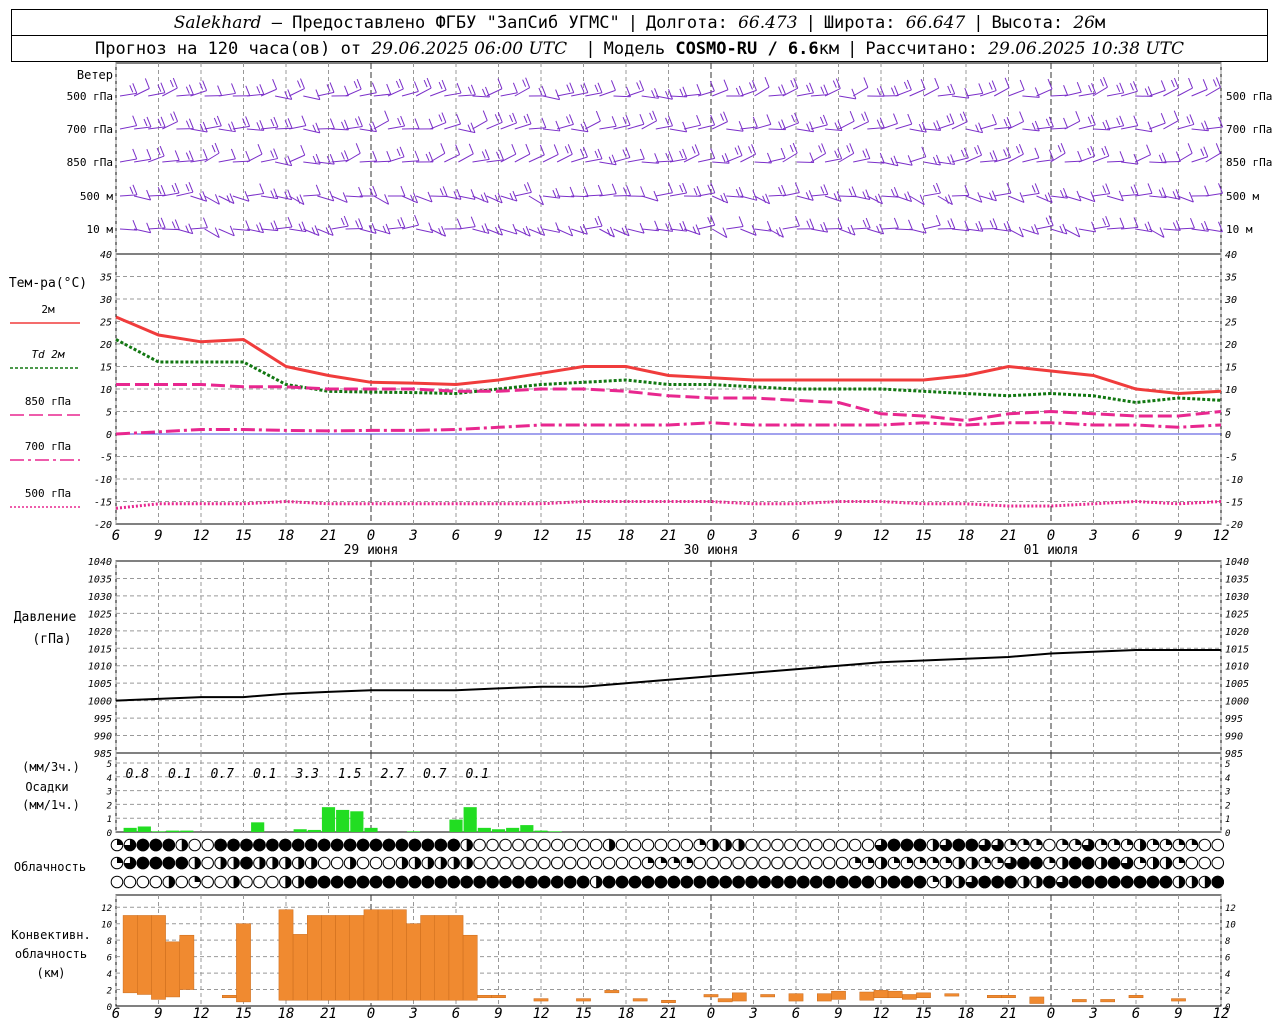 Image resolution: width=1280 pixels, height=1024 pixels. What do you see at coordinates (100, 632) in the screenshot?
I see `pres-y-tick-left: 1020` at bounding box center [100, 632].